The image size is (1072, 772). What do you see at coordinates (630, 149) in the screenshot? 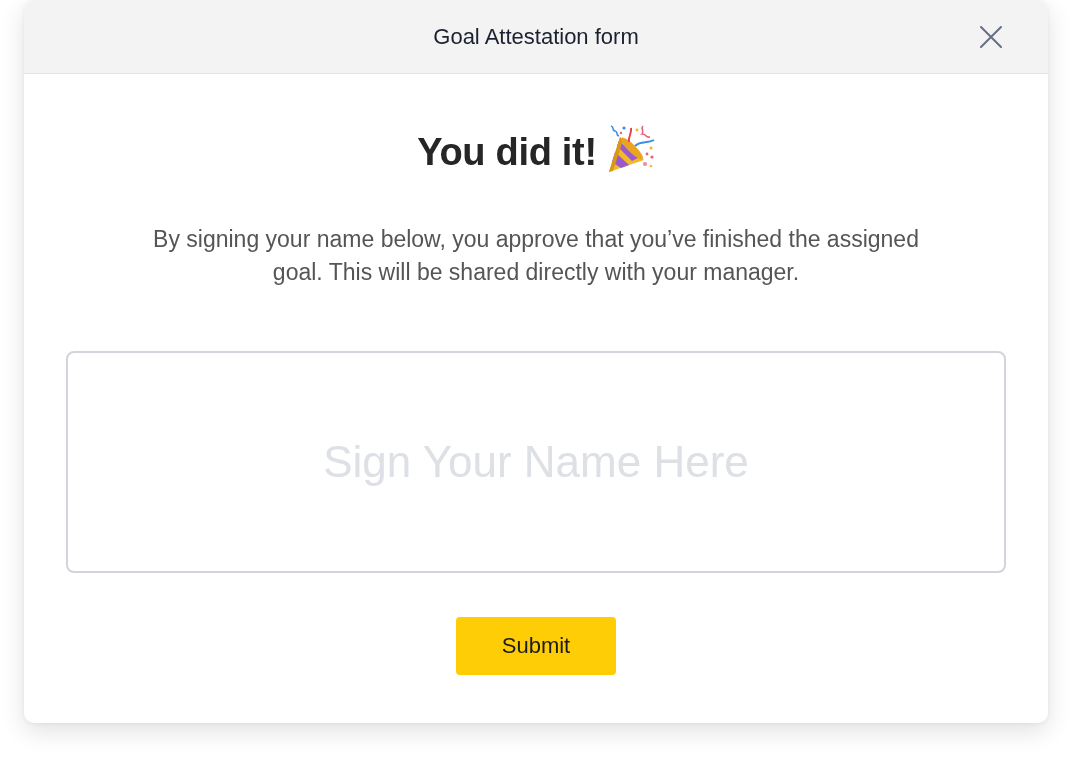
I see `party-popper-icon` at bounding box center [630, 149].